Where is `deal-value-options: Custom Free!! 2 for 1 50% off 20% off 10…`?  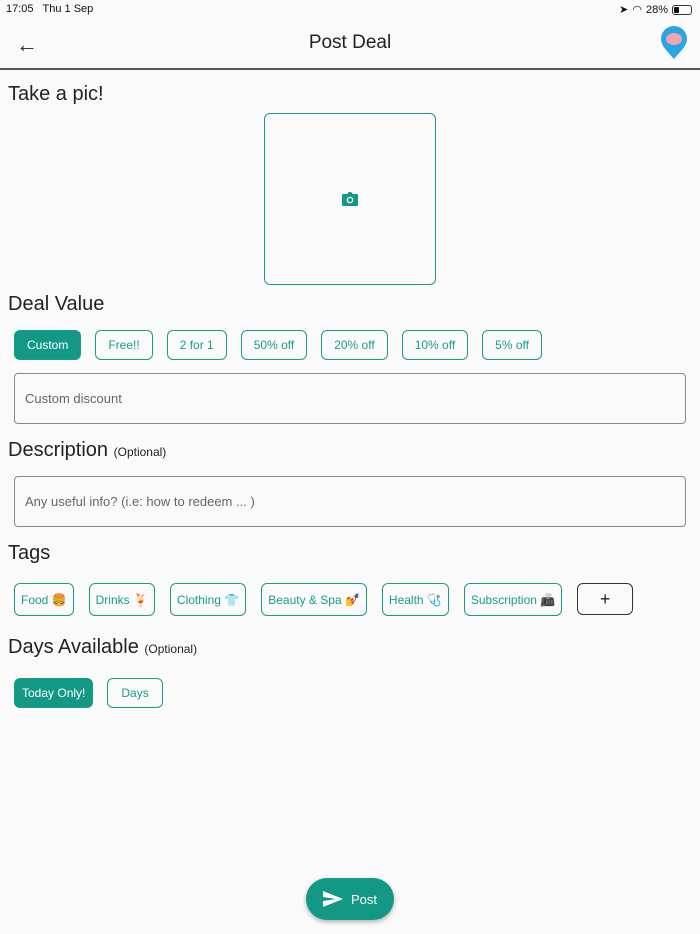
deal-value-options: Custom Free!! 2 for 1 50% off 20% off 10… is located at coordinates (278, 345).